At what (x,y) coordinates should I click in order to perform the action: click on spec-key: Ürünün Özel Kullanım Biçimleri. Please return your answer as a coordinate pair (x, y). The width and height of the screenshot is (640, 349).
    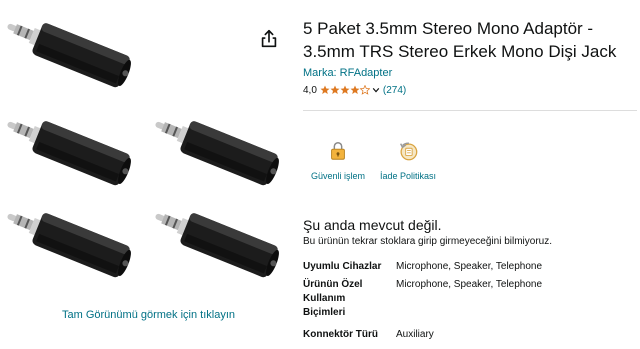
    Looking at the image, I should click on (333, 298).